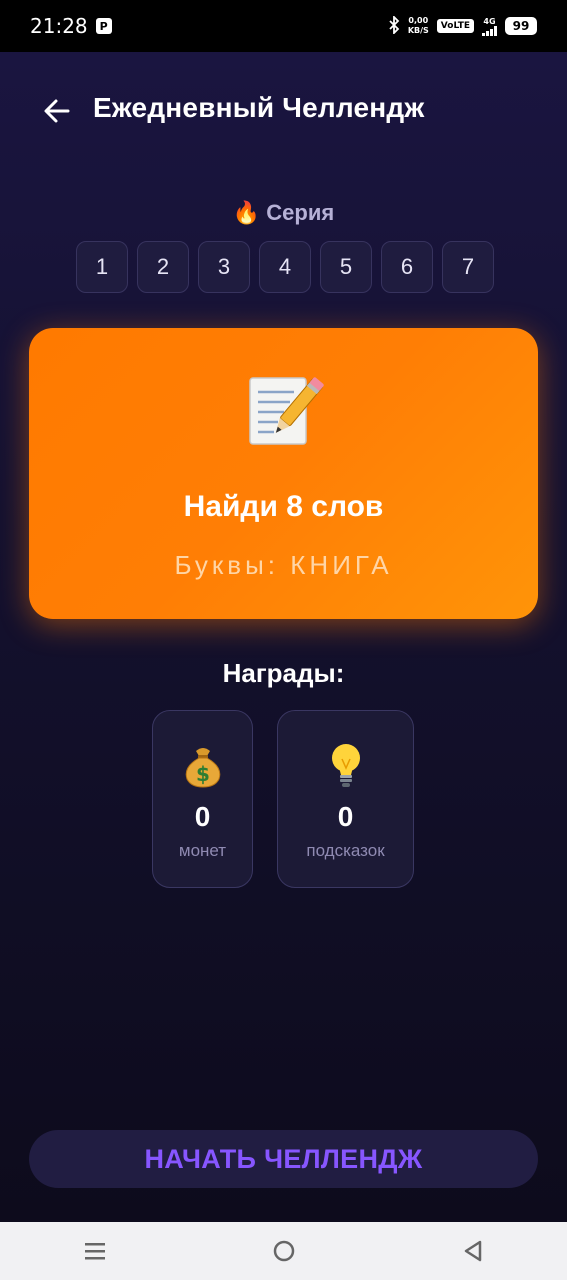 This screenshot has width=567, height=1280. What do you see at coordinates (283, 1159) in the screenshot?
I see `start-challenge-button: НАЧАТЬ ЧЕЛЛЕНДЖ` at bounding box center [283, 1159].